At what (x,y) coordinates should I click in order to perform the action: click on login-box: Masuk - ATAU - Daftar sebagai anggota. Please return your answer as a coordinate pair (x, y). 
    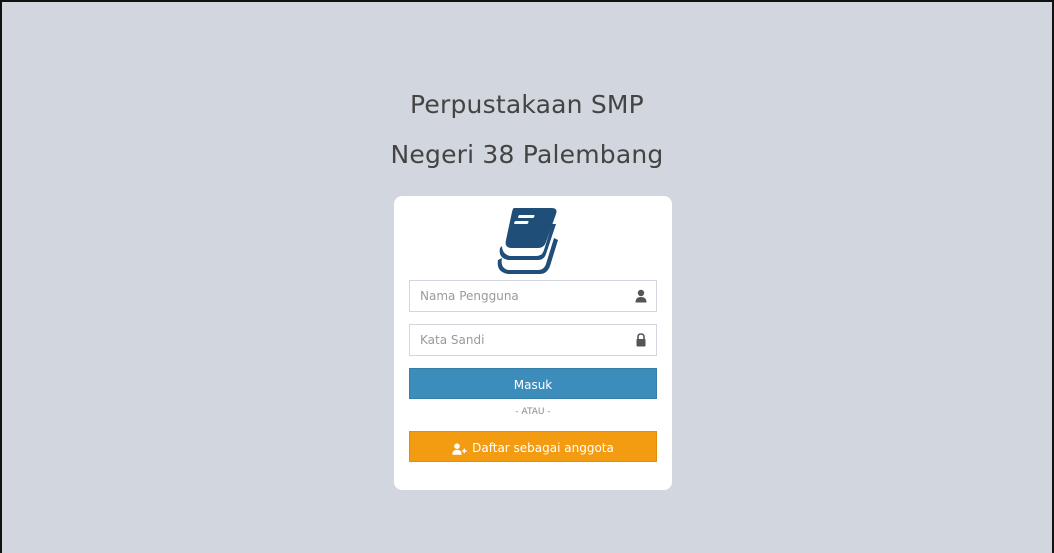
    Looking at the image, I should click on (533, 343).